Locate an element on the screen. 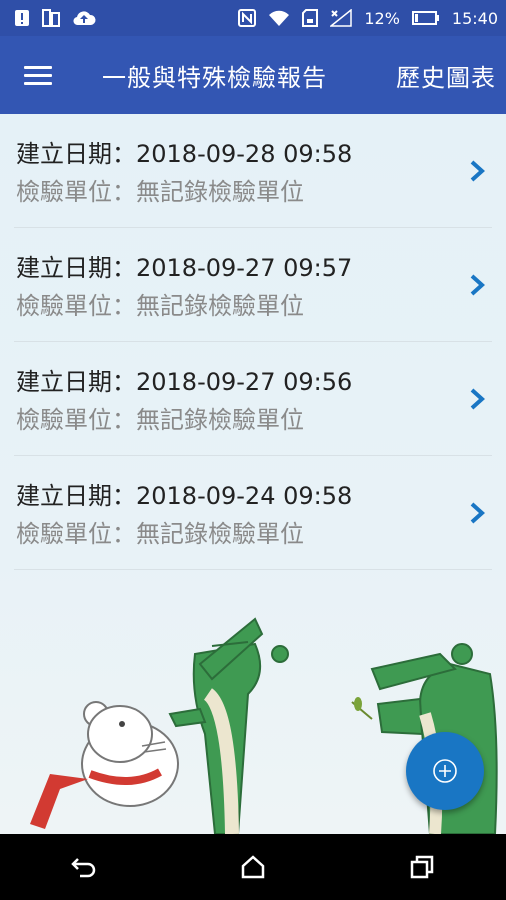 The image size is (506, 900). status-left is located at coordinates (55, 18).